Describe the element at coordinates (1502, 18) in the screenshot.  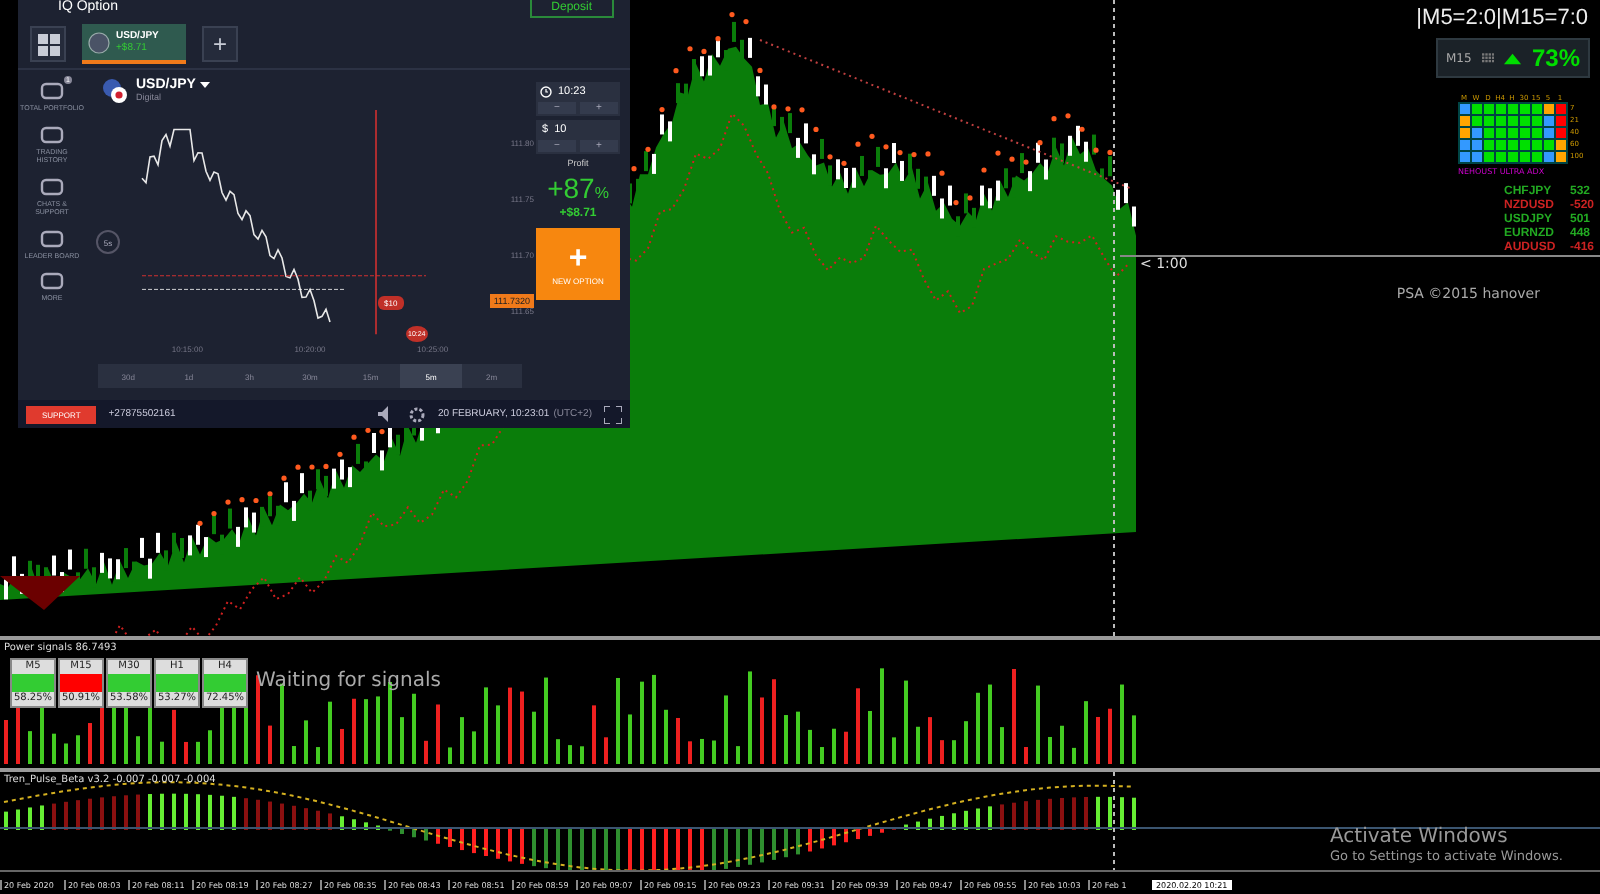
I see `signal-status-text: |M5=2:0|M15=7:0` at that location.